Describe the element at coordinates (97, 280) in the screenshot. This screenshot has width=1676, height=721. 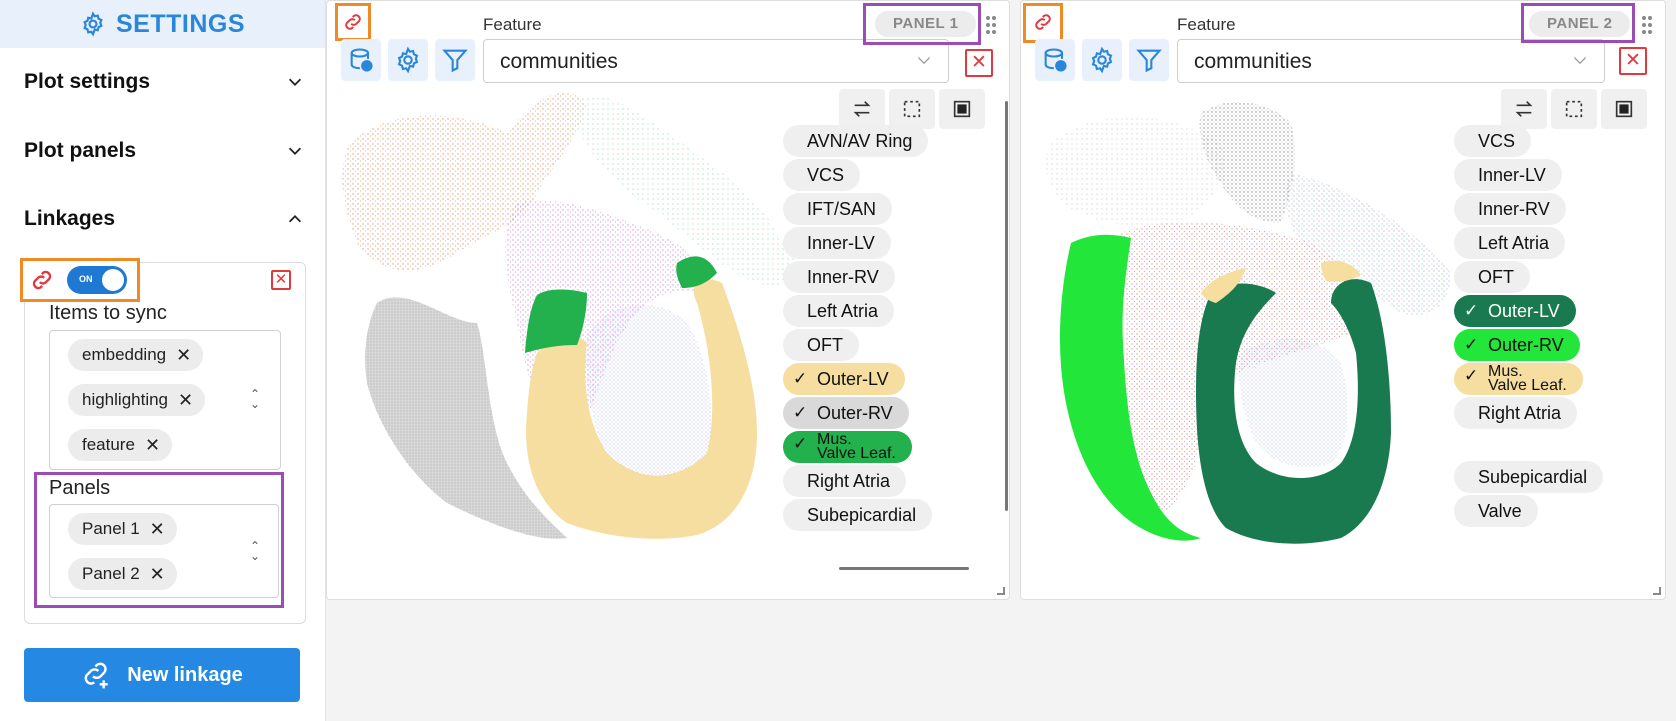
I see `linkage-on-toggle: ON` at that location.